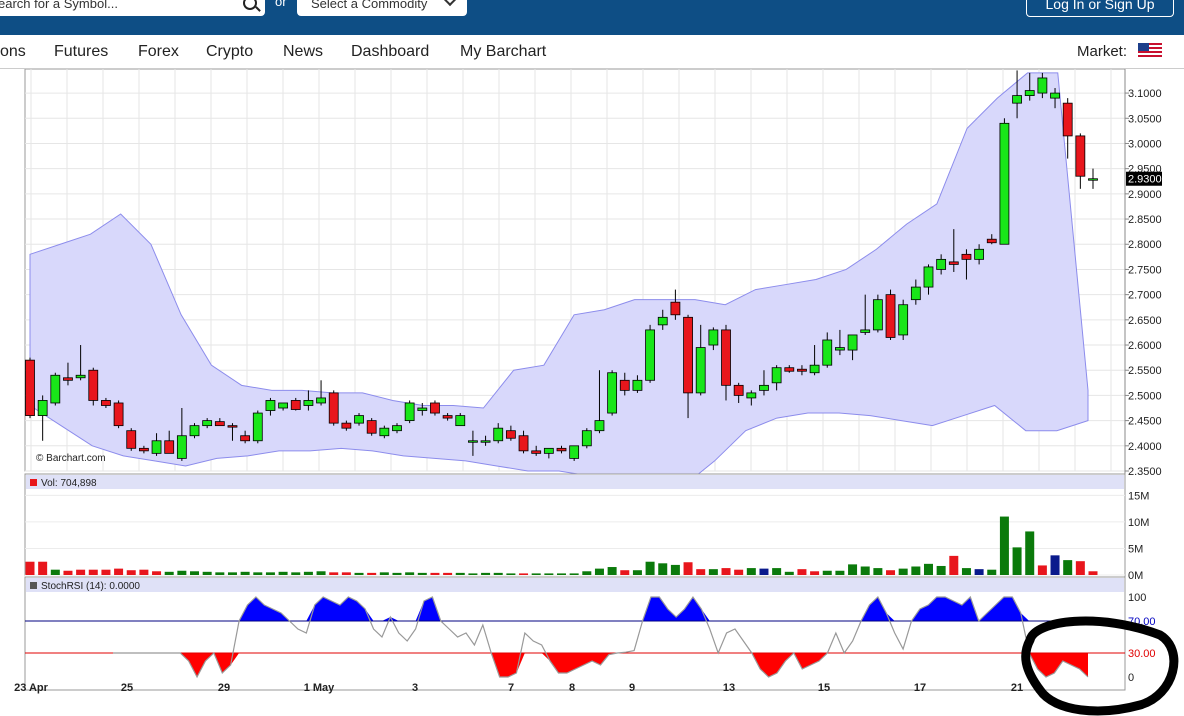 This screenshot has height=716, width=1184. Describe the element at coordinates (1138, 496) in the screenshot. I see `volume-tick-label: 15M` at that location.